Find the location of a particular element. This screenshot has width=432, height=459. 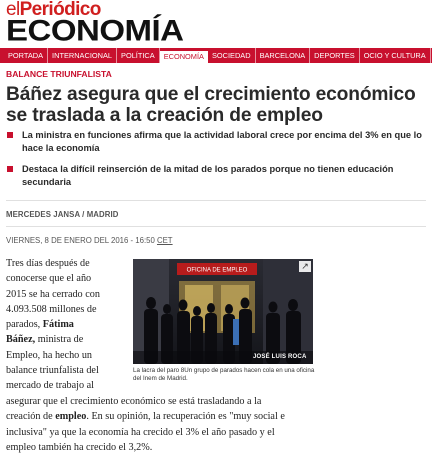

article-date: VIERNES, 8 DE ENERO DEL 2016 - 16:50 is located at coordinates (80, 240).